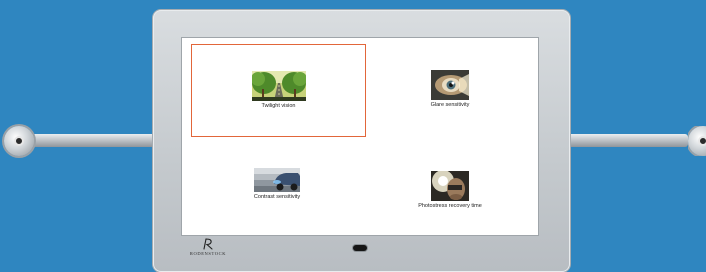  I want to click on rodenstock-r-icon, so click(208, 244).